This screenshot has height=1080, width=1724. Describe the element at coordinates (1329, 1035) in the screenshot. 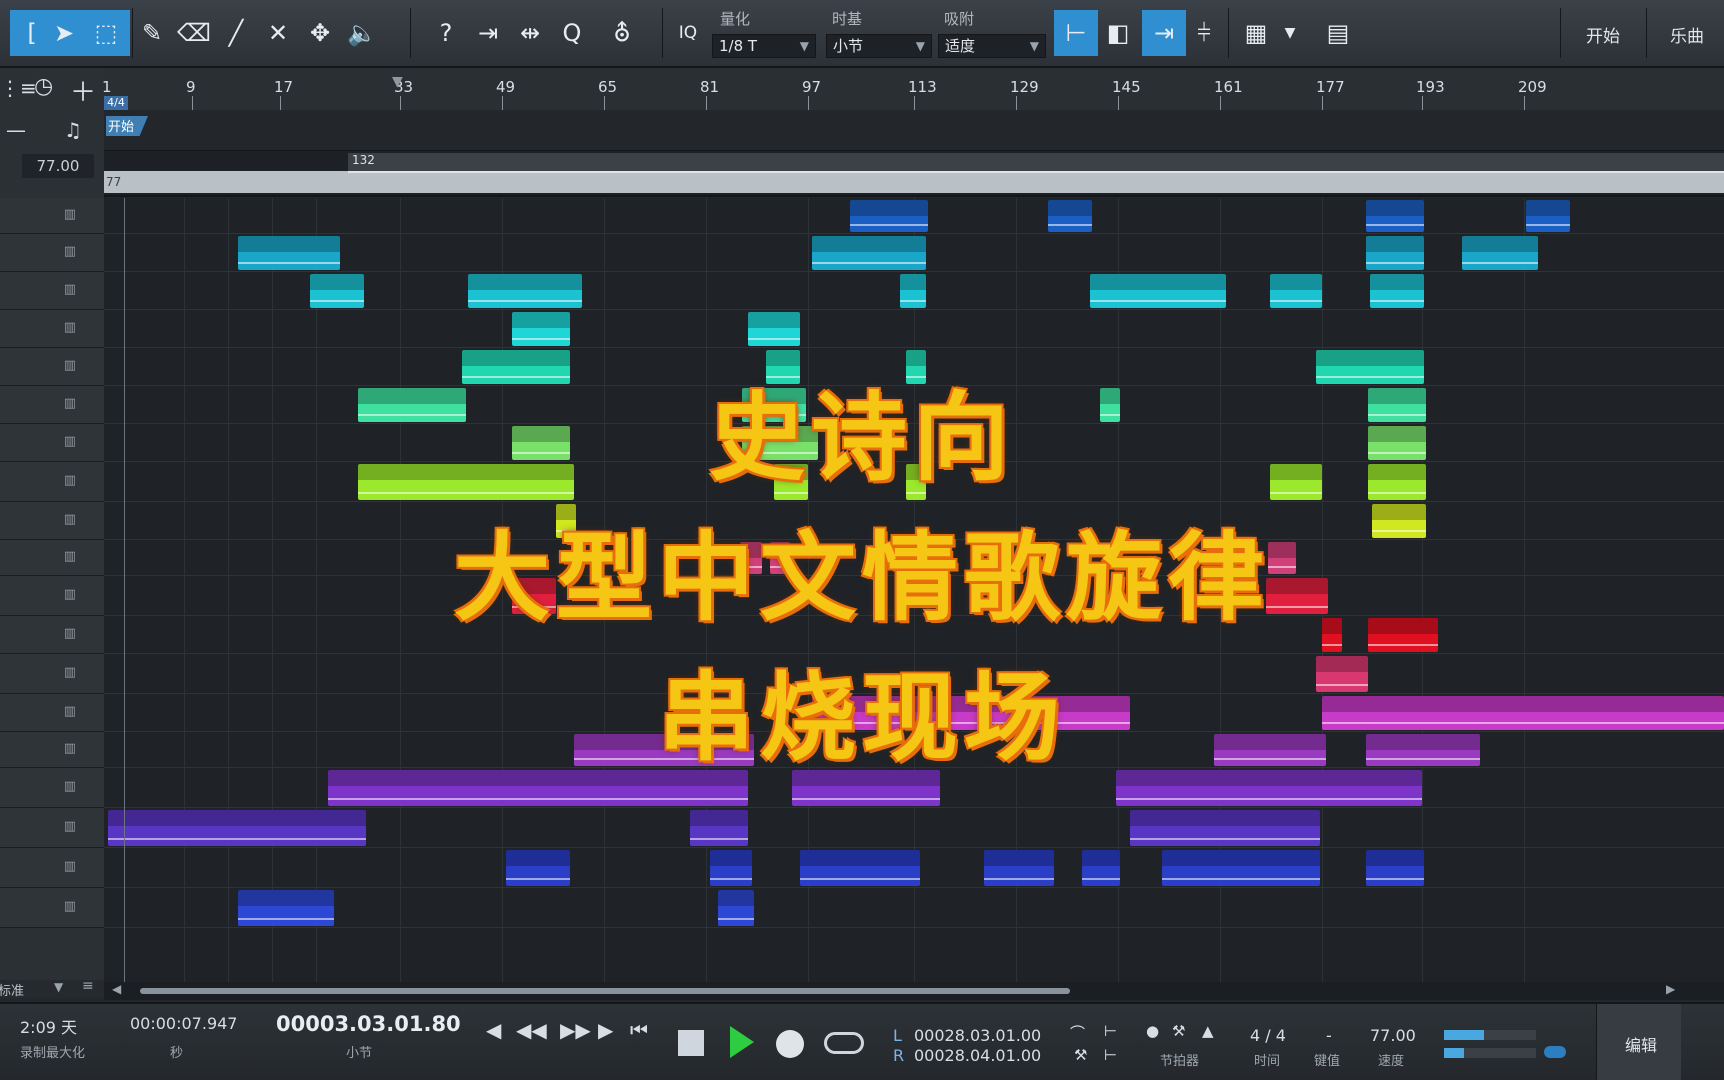

I see `key-value: -` at that location.